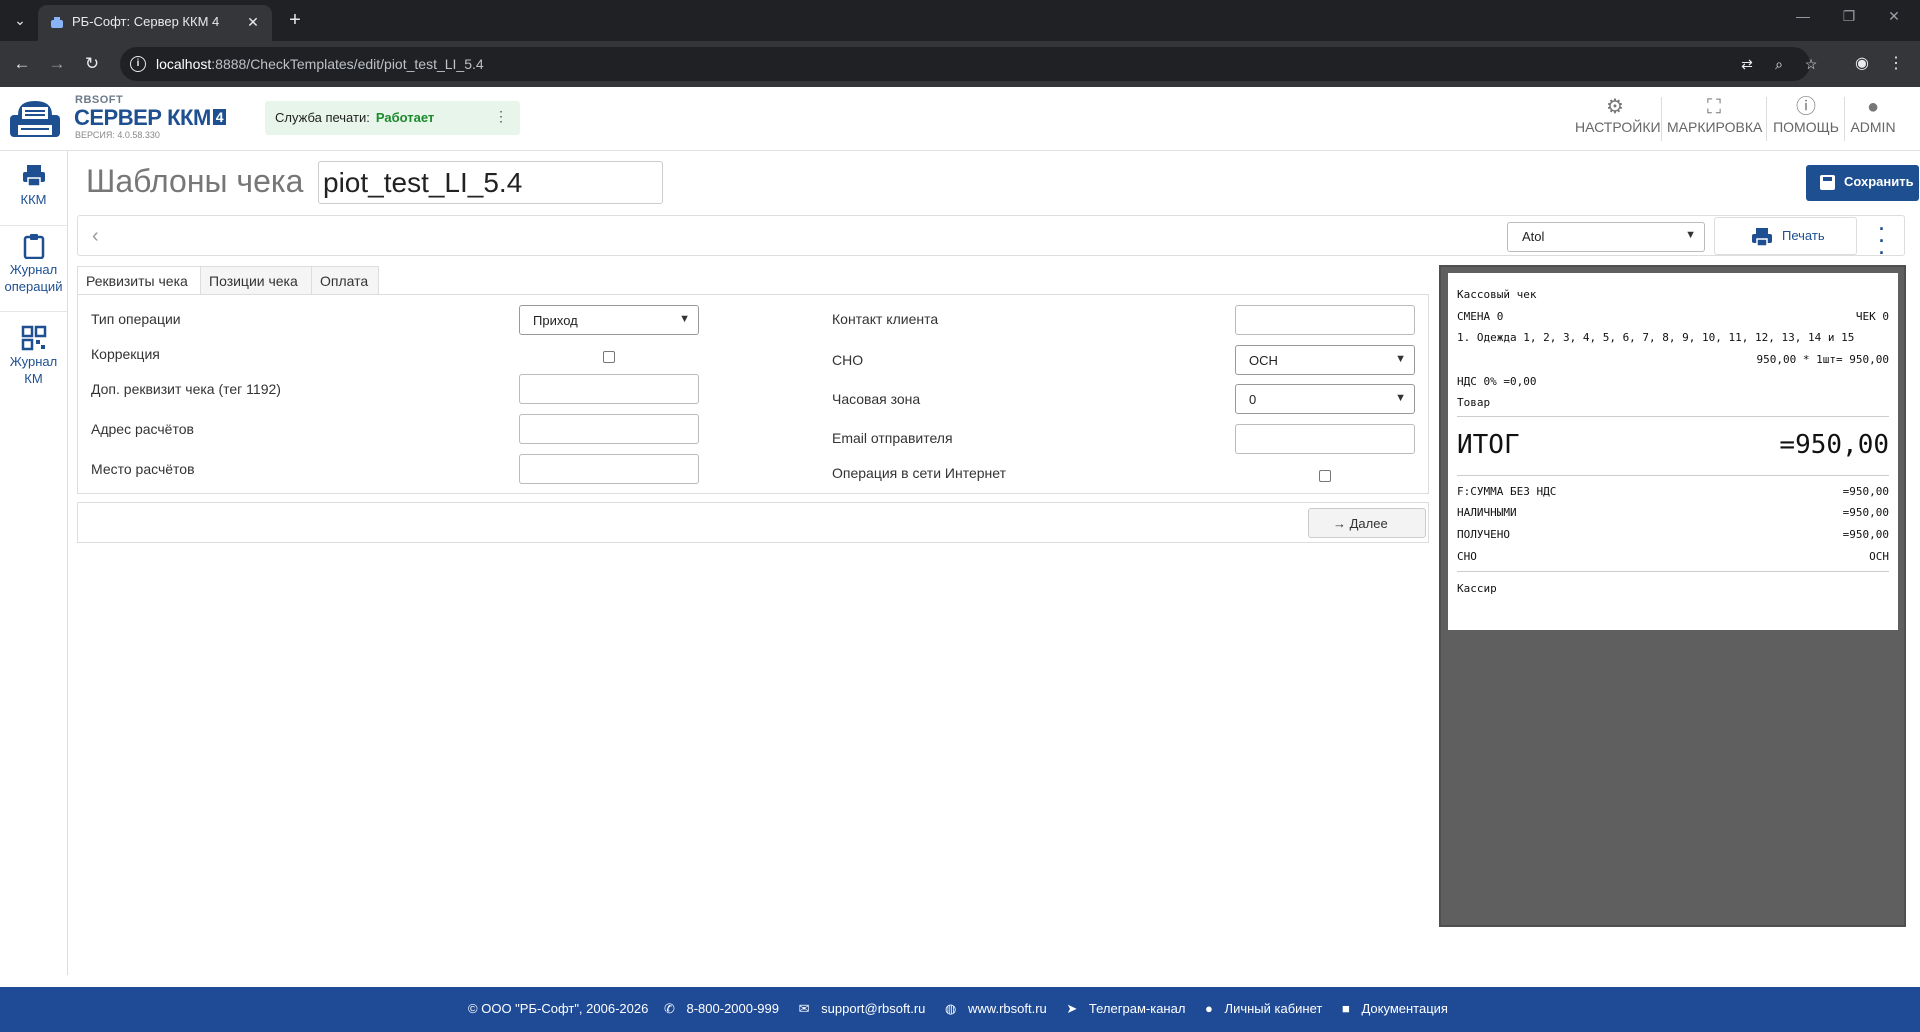 This screenshot has width=1920, height=1032. Describe the element at coordinates (1477, 588) in the screenshot. I see `receipt-cashier: Кассир` at that location.